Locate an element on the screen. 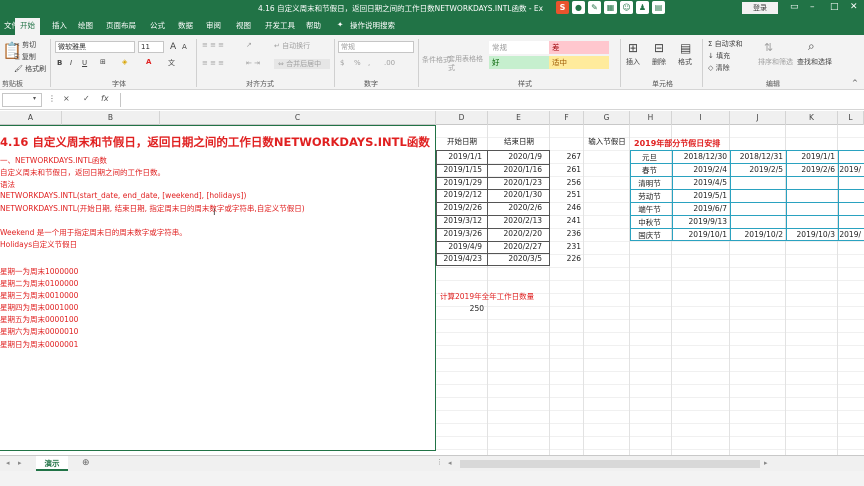 This screenshot has width=864, height=486. holiday-name-cell: 中秋节 is located at coordinates (649, 222).